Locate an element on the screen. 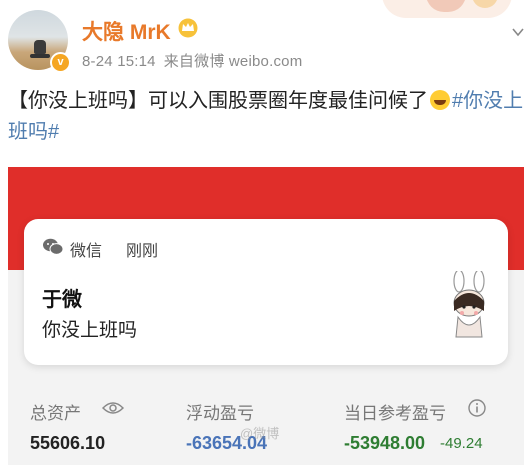 This screenshot has height=465, width=532. wechat-icon is located at coordinates (53, 246).